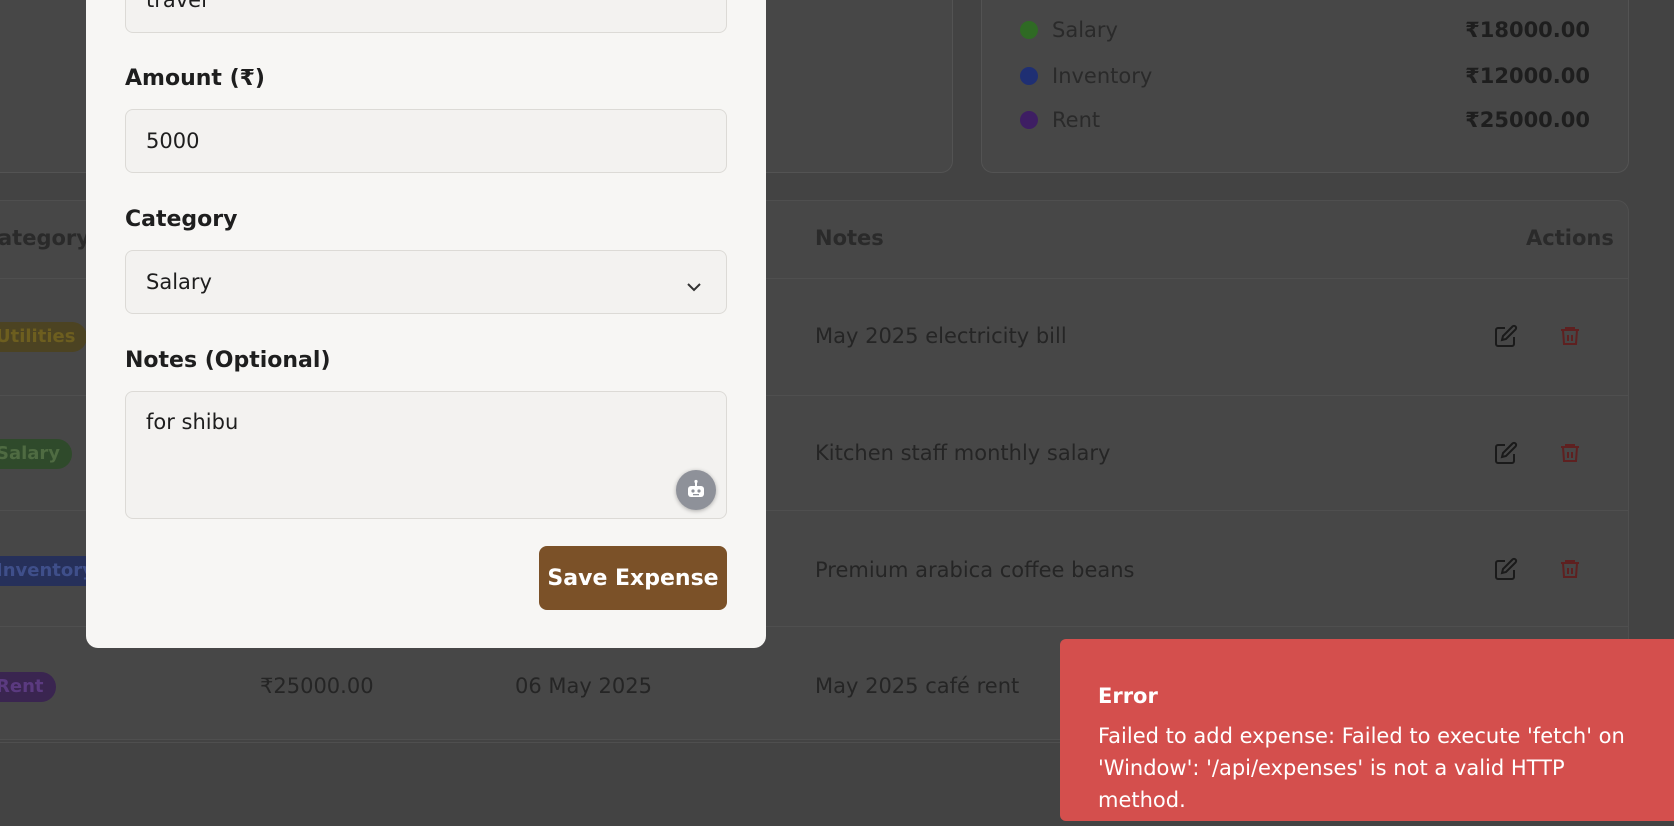 This screenshot has height=826, width=1674. Describe the element at coordinates (44, 337) in the screenshot. I see `category-badge: Utilities` at that location.